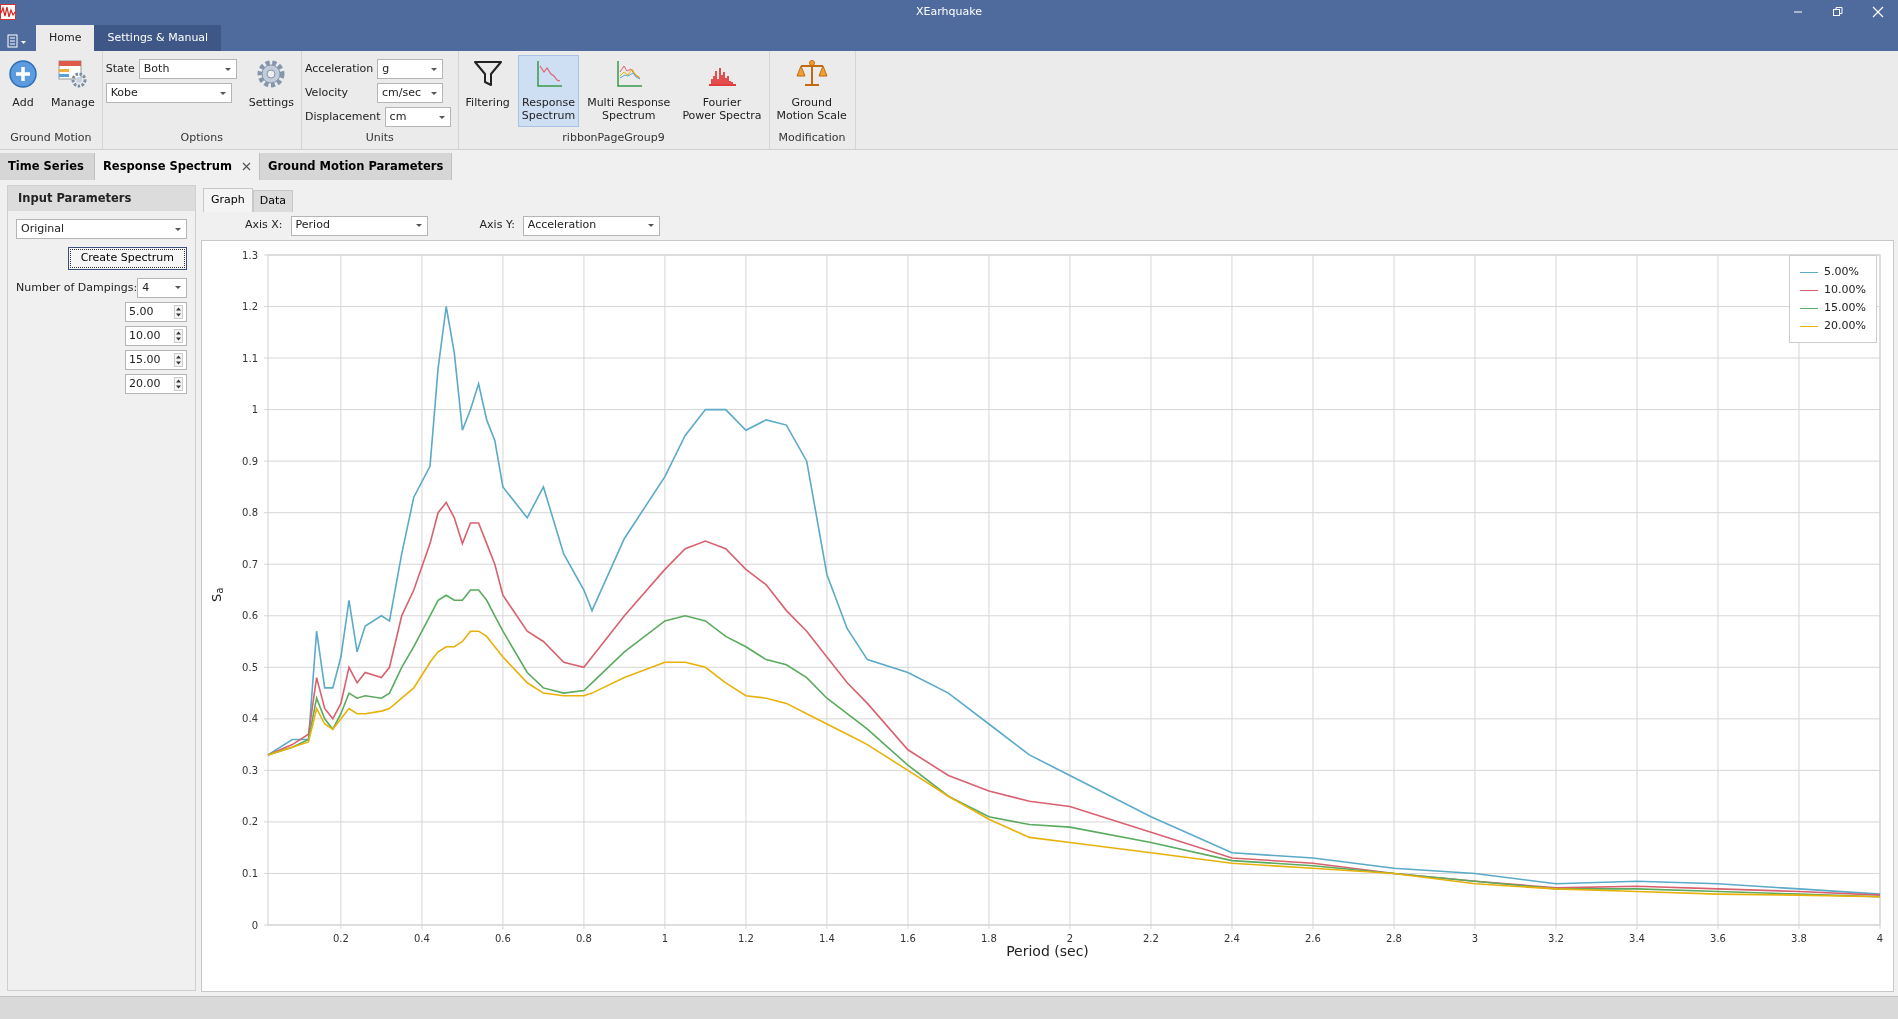 Image resolution: width=1898 pixels, height=1019 pixels. I want to click on tick-label: 0, so click(254, 924).